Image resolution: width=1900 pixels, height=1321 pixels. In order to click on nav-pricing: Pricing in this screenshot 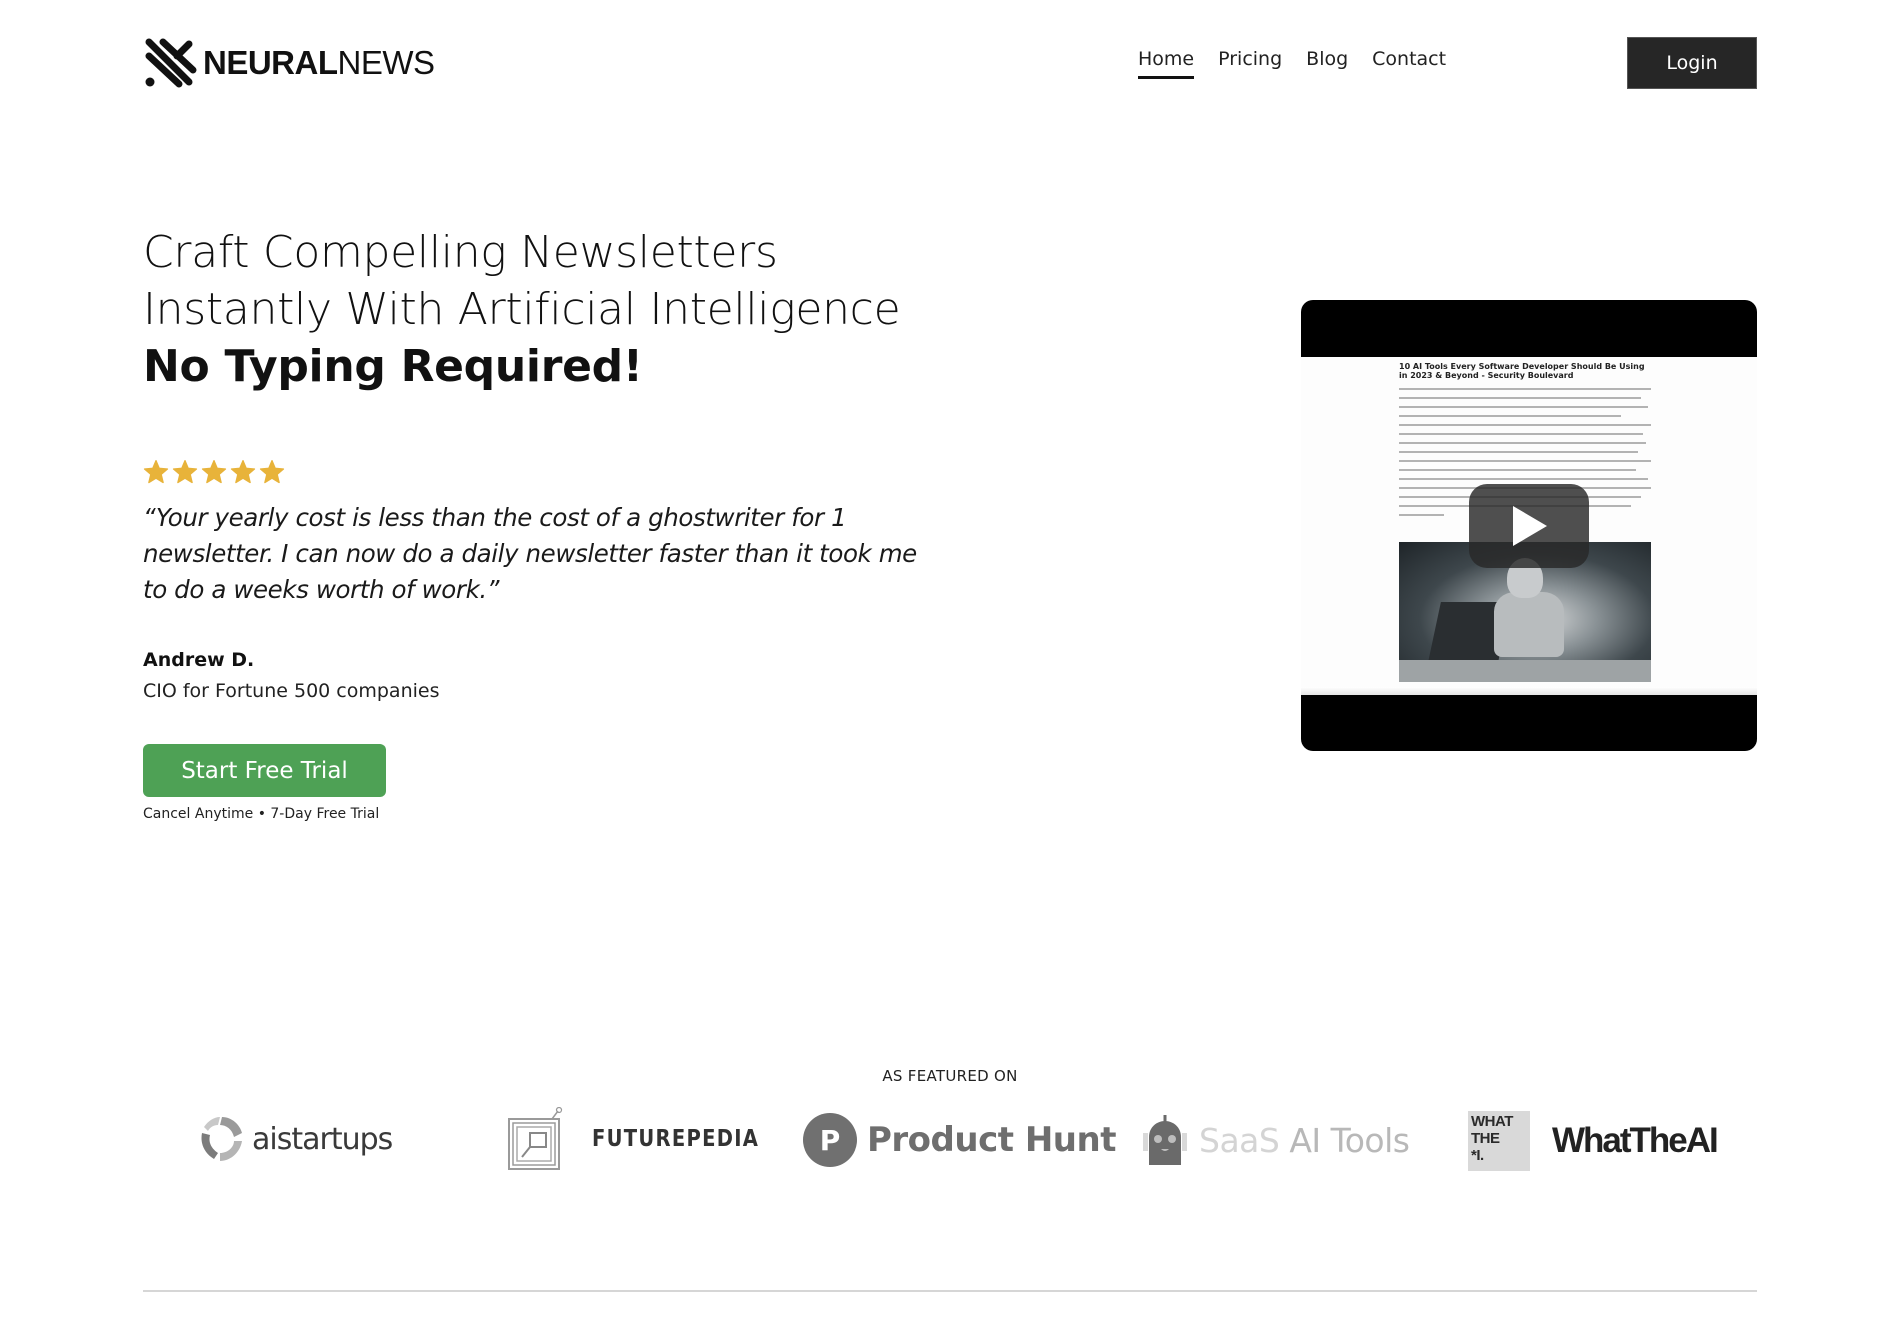, I will do `click(1250, 63)`.